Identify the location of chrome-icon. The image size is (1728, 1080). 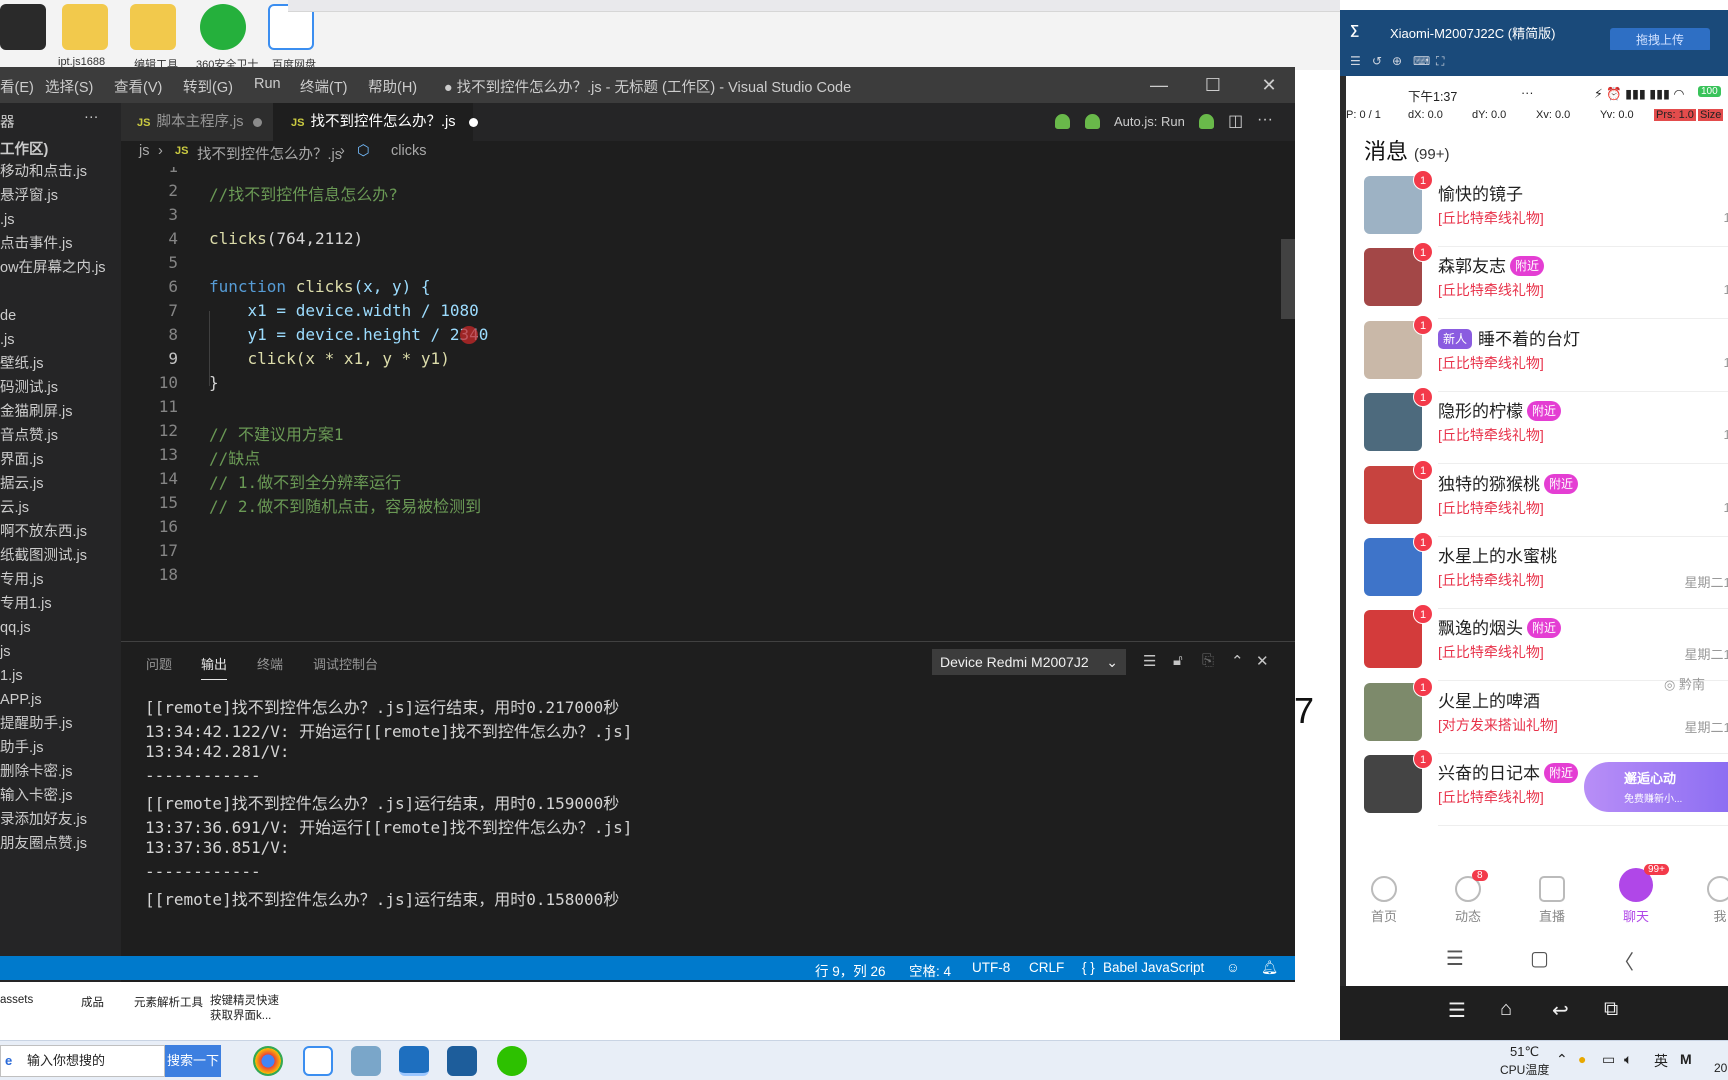
(268, 1061).